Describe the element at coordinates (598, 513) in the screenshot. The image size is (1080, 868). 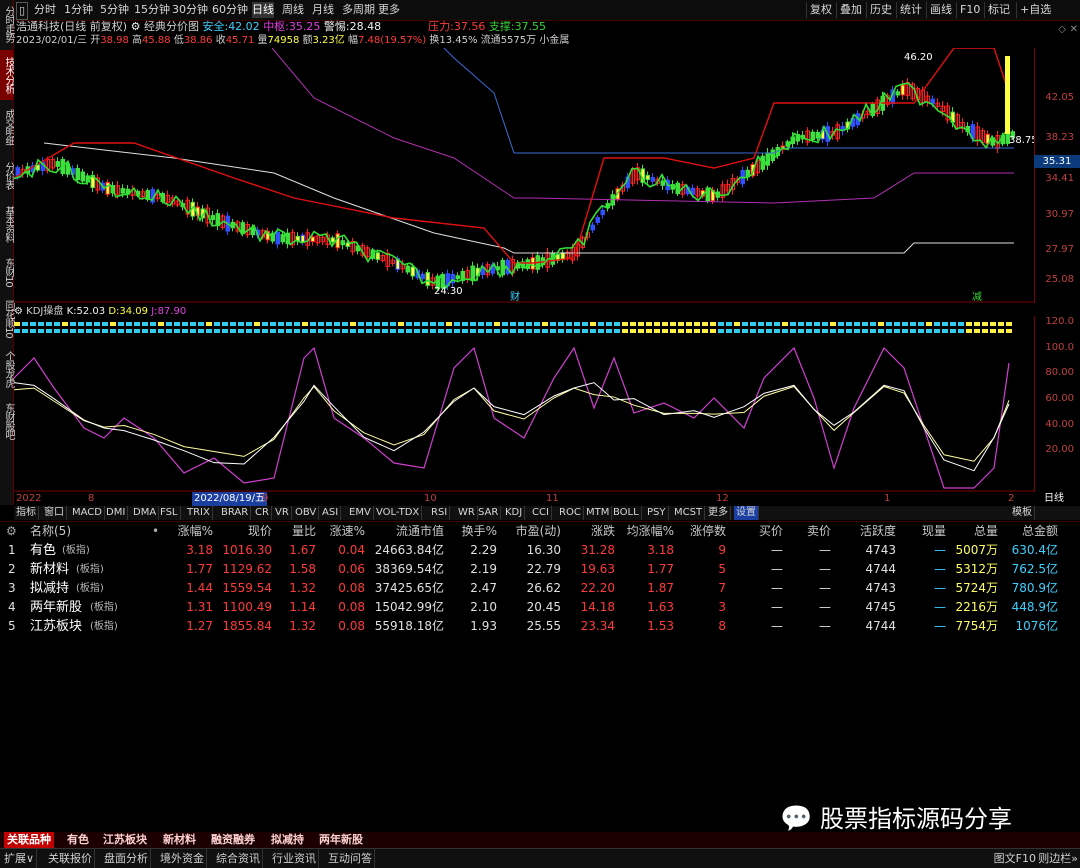
I see `indicator-tab: MTM` at that location.